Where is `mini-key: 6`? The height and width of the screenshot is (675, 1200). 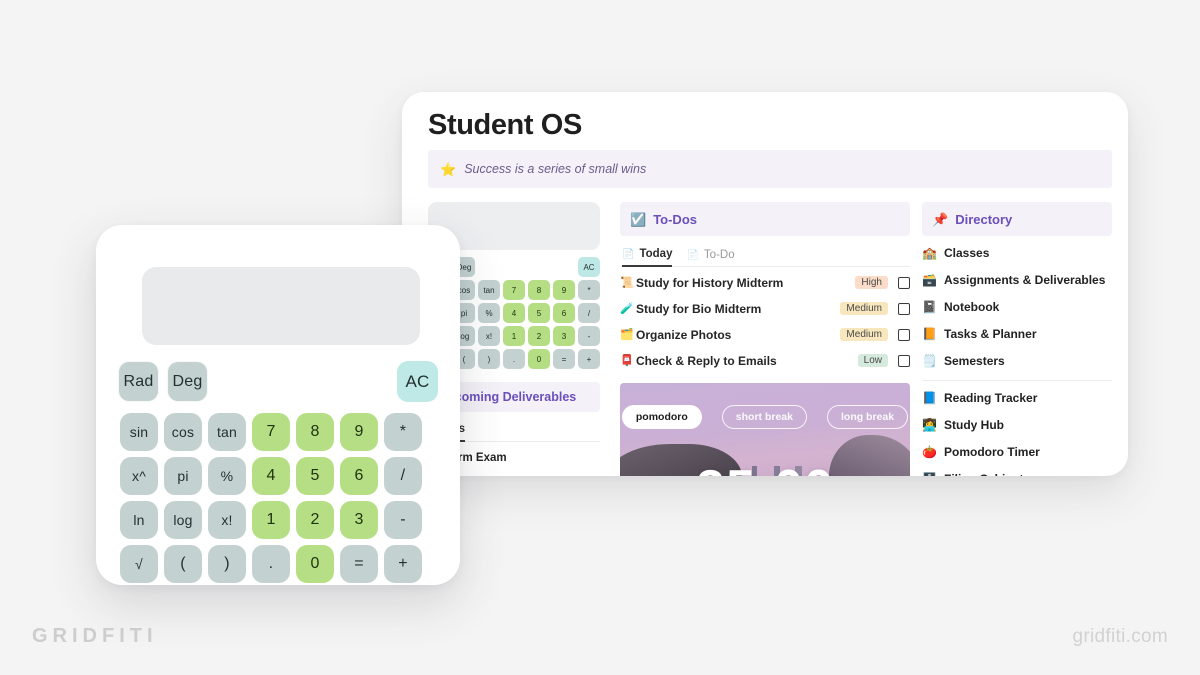 mini-key: 6 is located at coordinates (564, 313).